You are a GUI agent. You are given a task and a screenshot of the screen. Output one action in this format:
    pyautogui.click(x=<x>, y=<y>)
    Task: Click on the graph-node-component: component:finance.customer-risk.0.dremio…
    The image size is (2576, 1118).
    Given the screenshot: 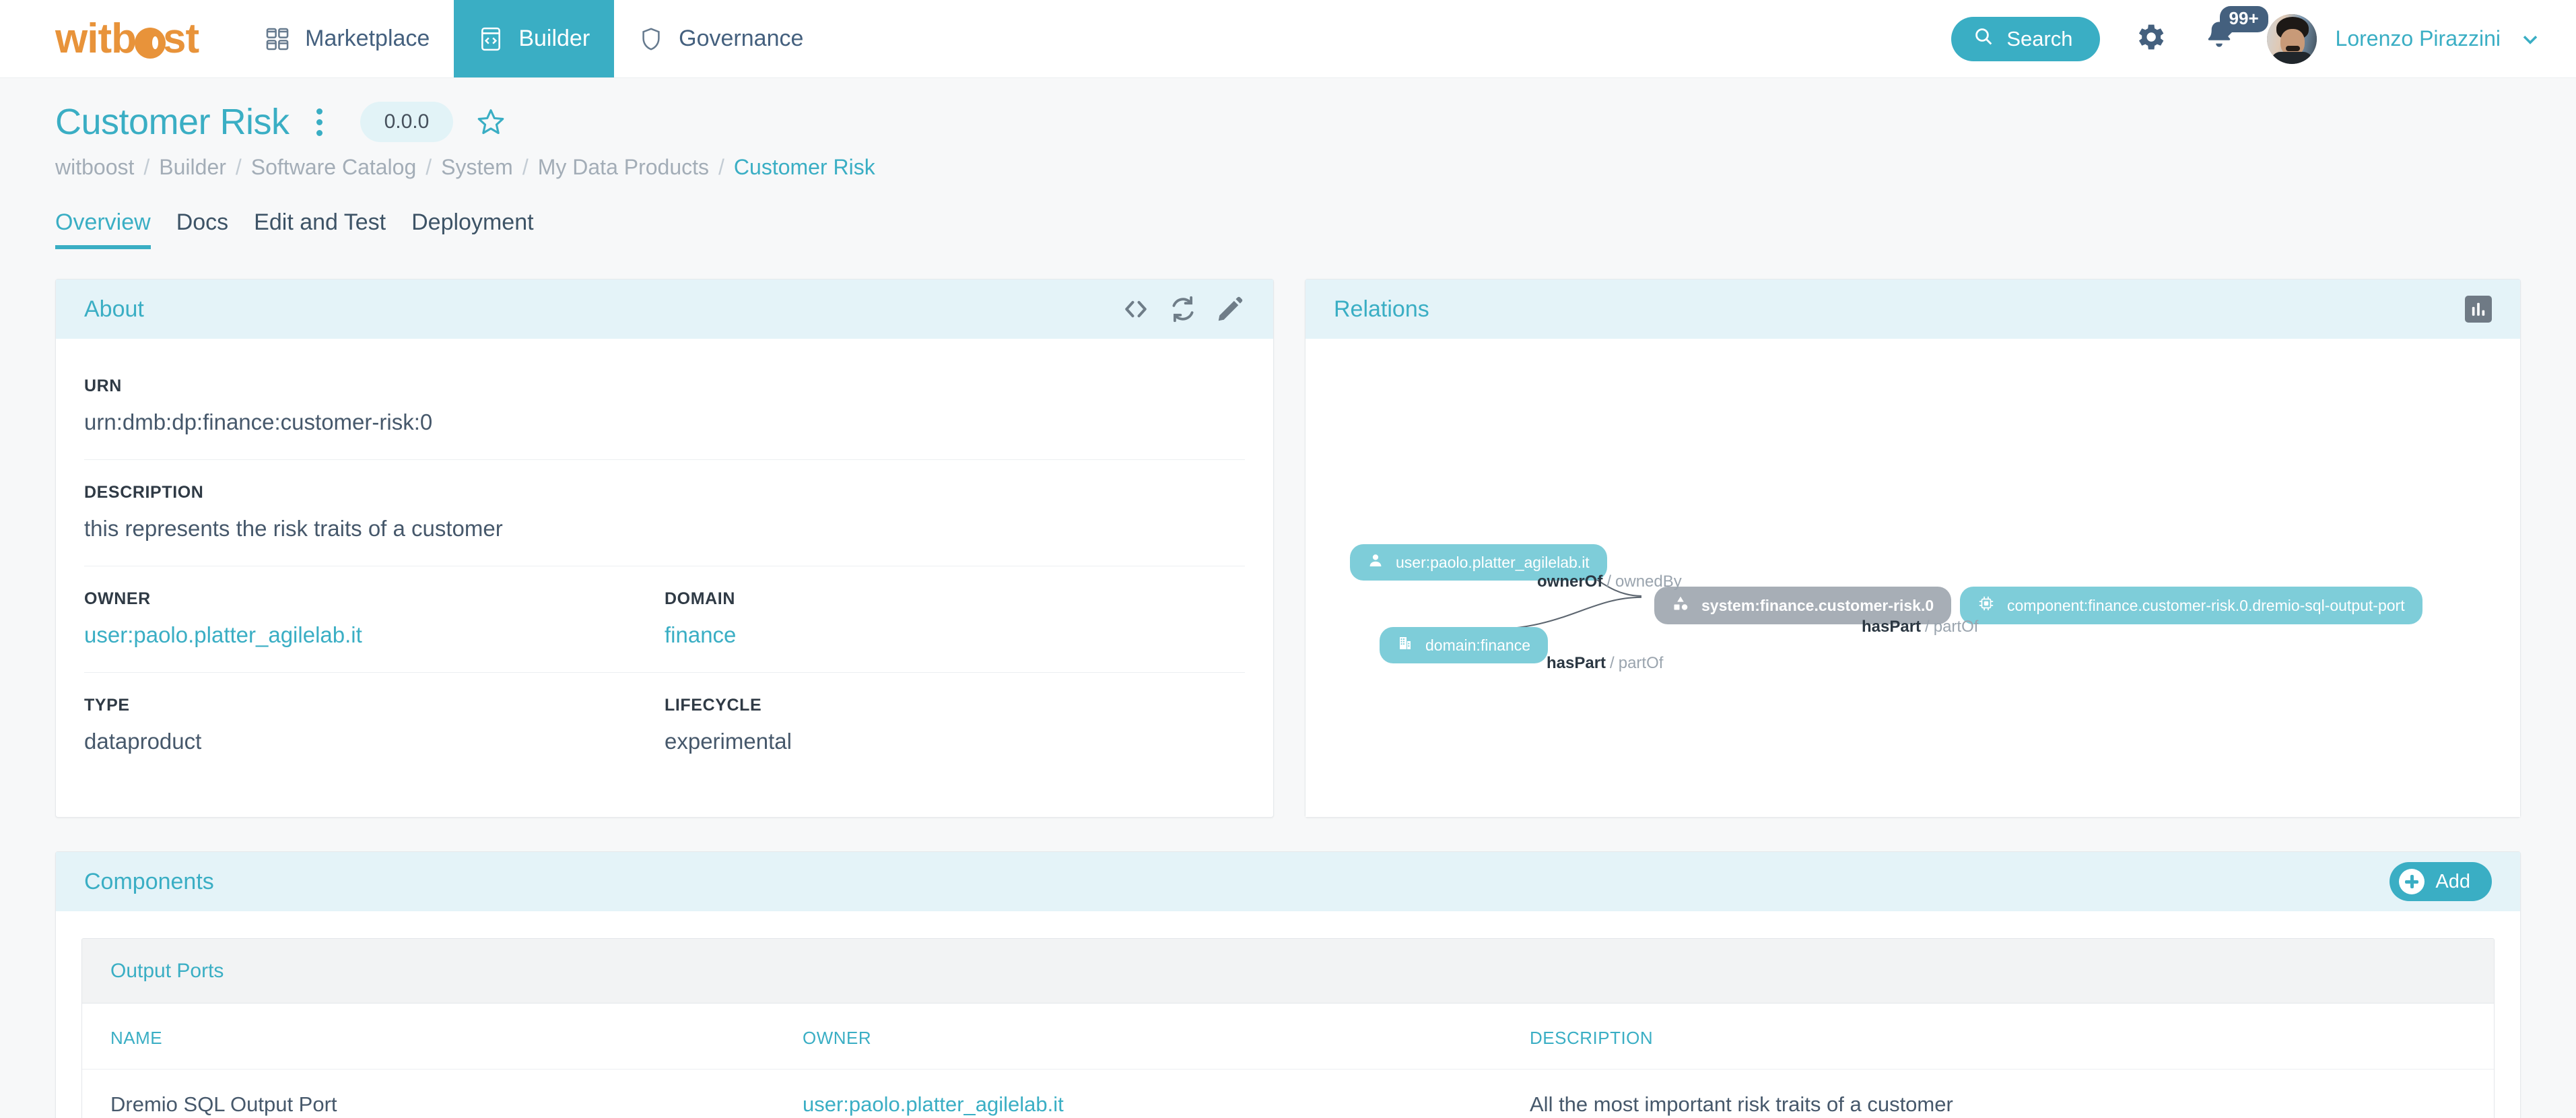 What is the action you would take?
    pyautogui.click(x=2191, y=605)
    